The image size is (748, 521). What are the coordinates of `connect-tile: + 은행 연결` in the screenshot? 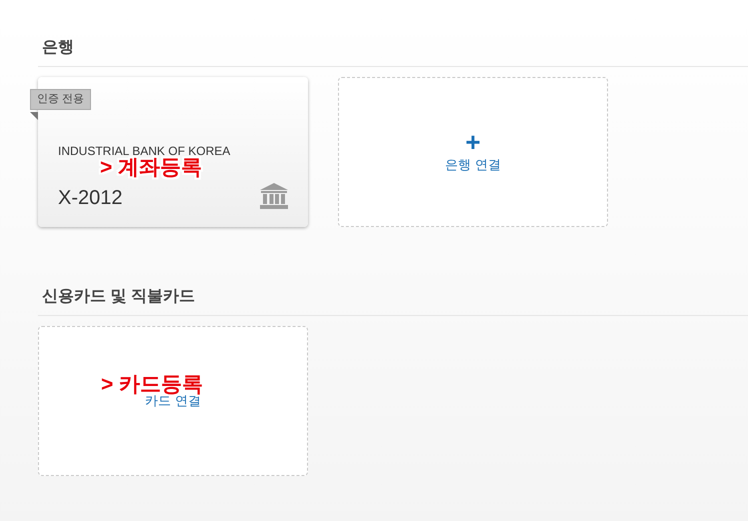 It's located at (473, 152).